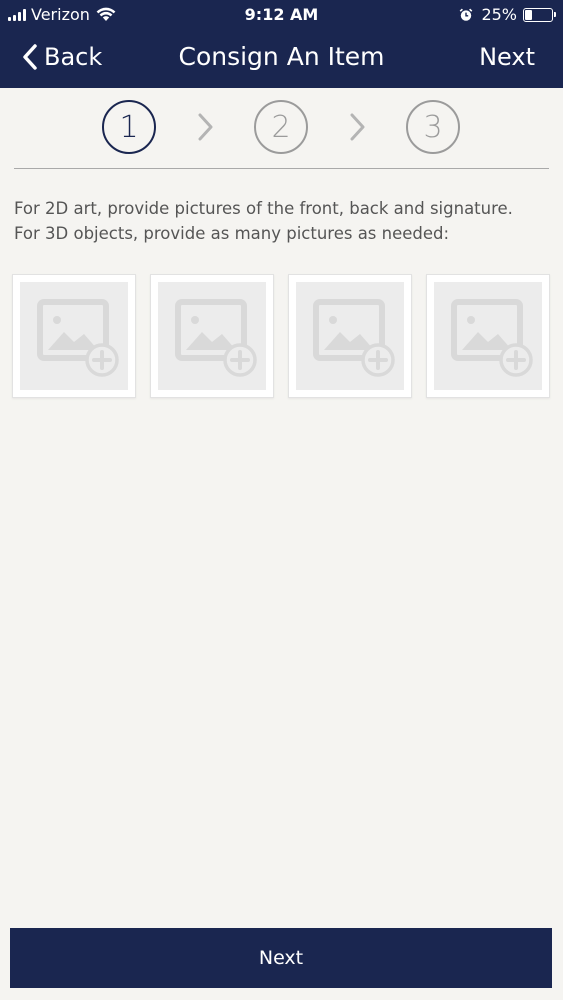  I want to click on next-button: Next, so click(281, 958).